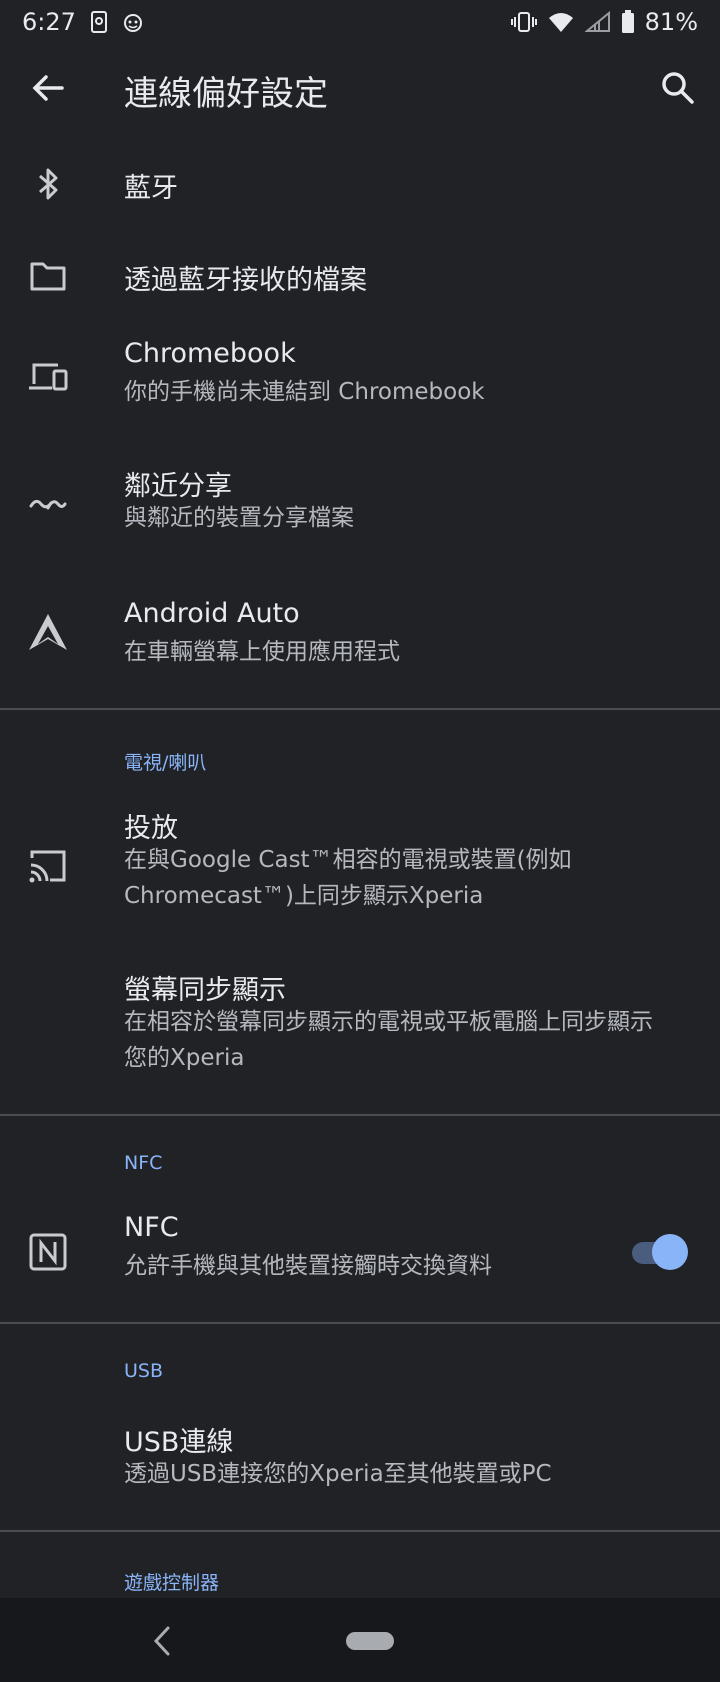 The height and width of the screenshot is (1682, 720). What do you see at coordinates (151, 828) in the screenshot?
I see `cast-title: 投放` at bounding box center [151, 828].